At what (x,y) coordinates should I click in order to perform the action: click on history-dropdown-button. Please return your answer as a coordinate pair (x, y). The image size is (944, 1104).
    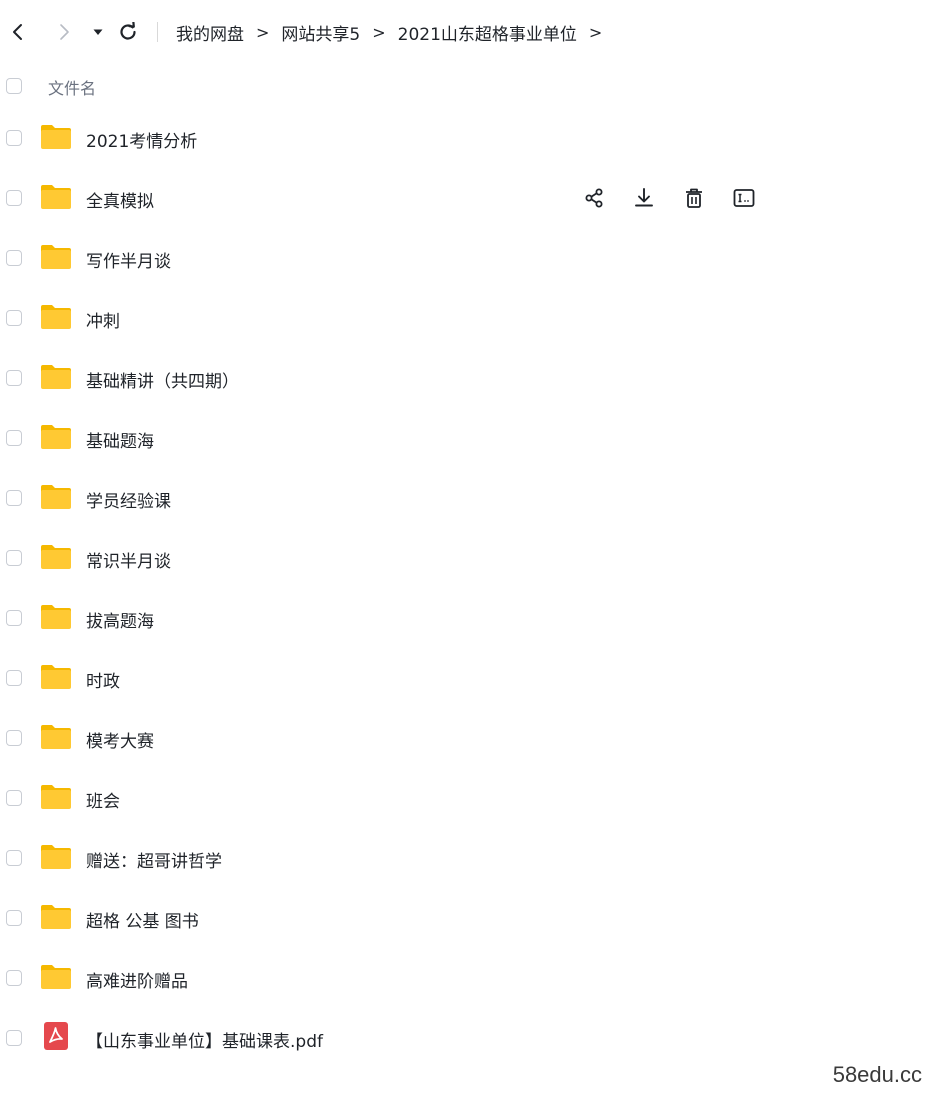
    Looking at the image, I should click on (98, 32).